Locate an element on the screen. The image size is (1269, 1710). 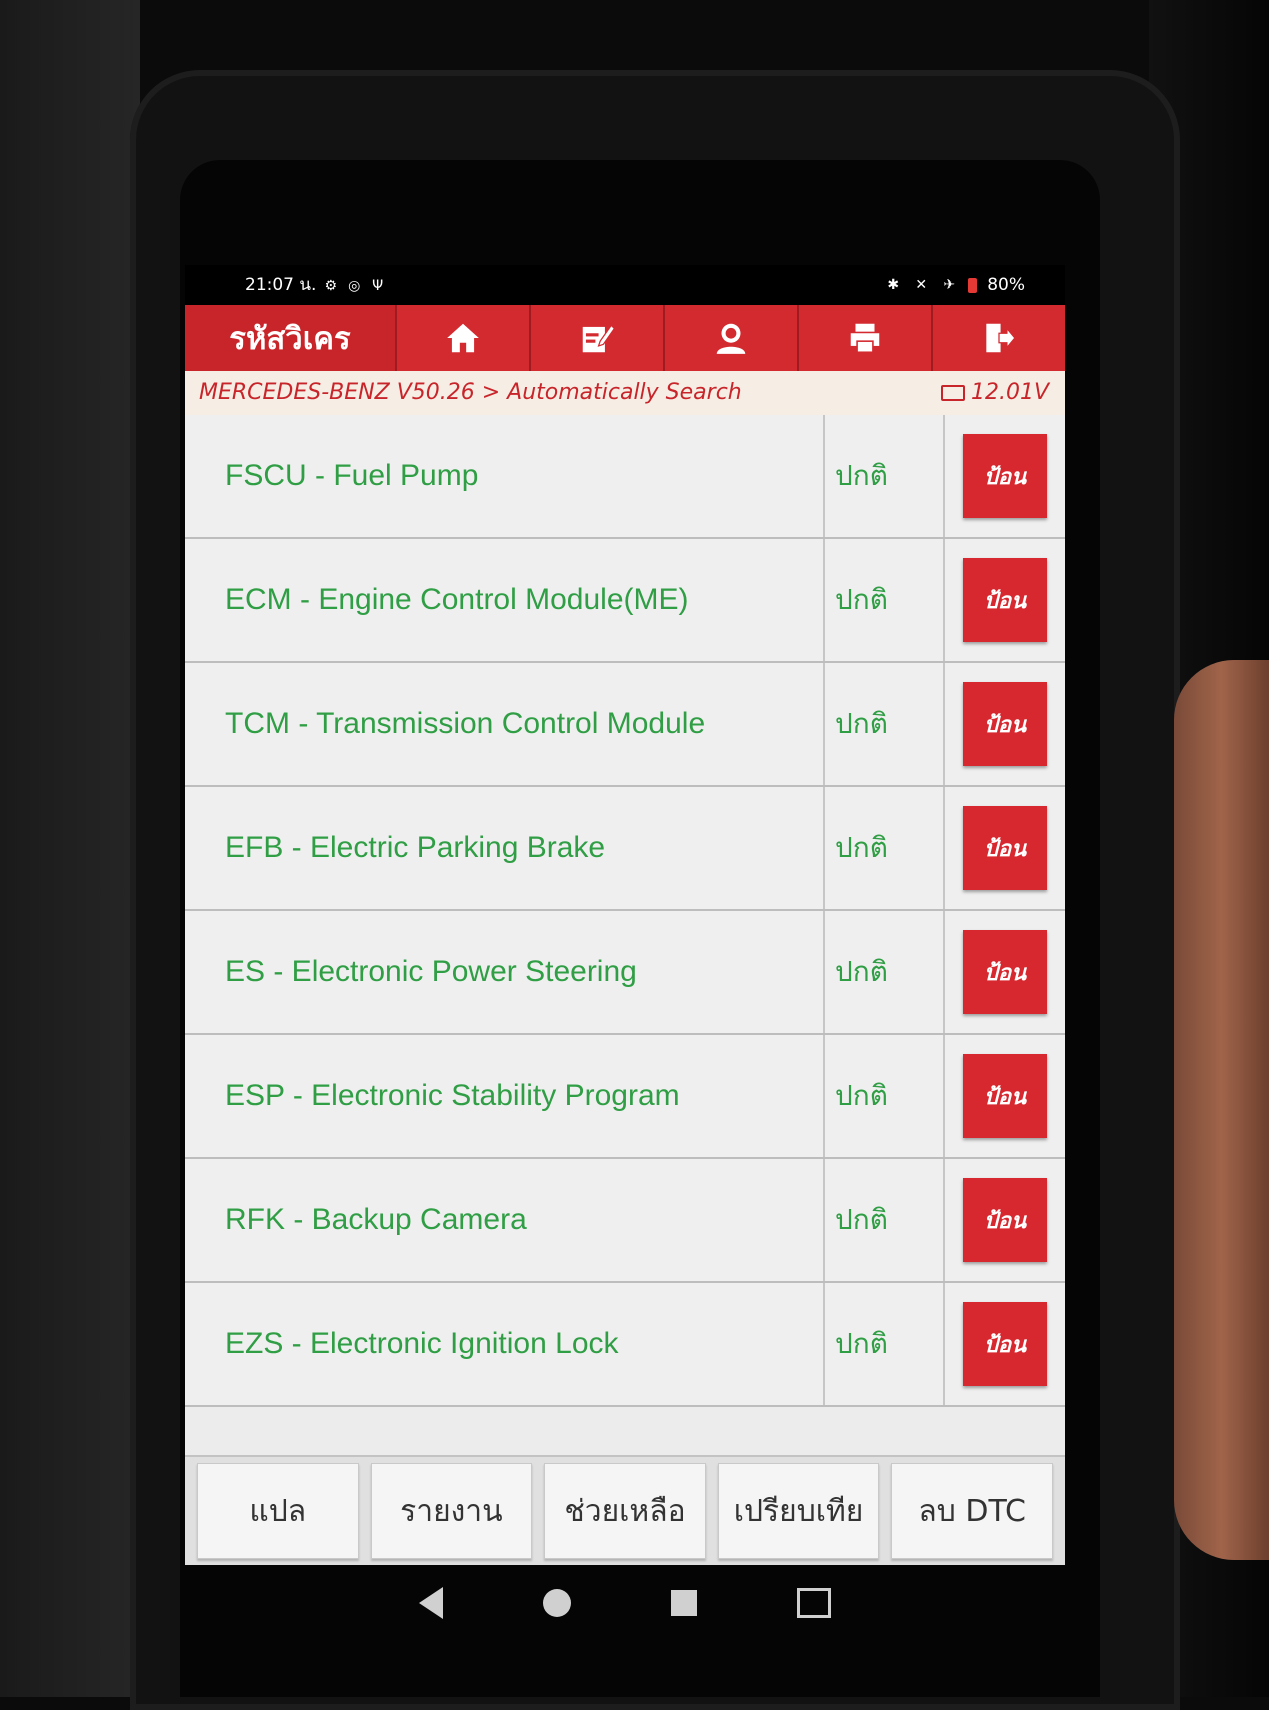
module-name: FSCU - Fuel Pump is located at coordinates (352, 475).